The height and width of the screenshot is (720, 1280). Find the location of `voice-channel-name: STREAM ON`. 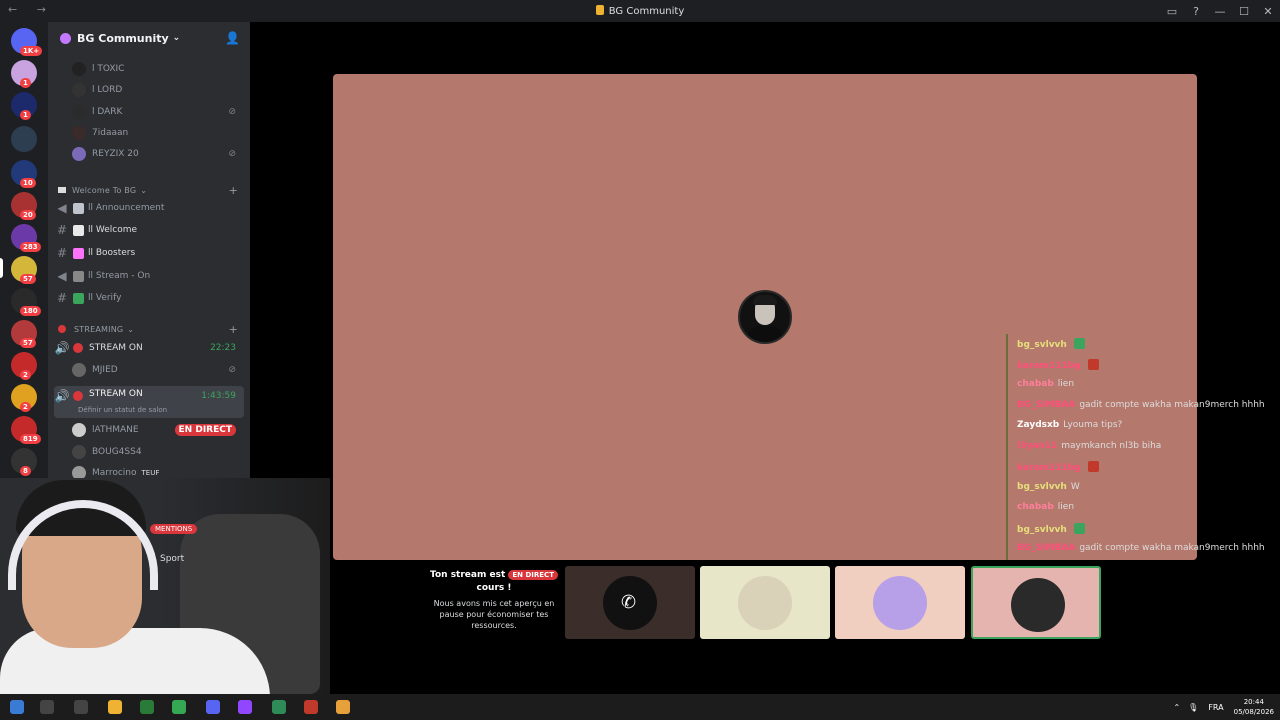

voice-channel-name: STREAM ON is located at coordinates (116, 394).